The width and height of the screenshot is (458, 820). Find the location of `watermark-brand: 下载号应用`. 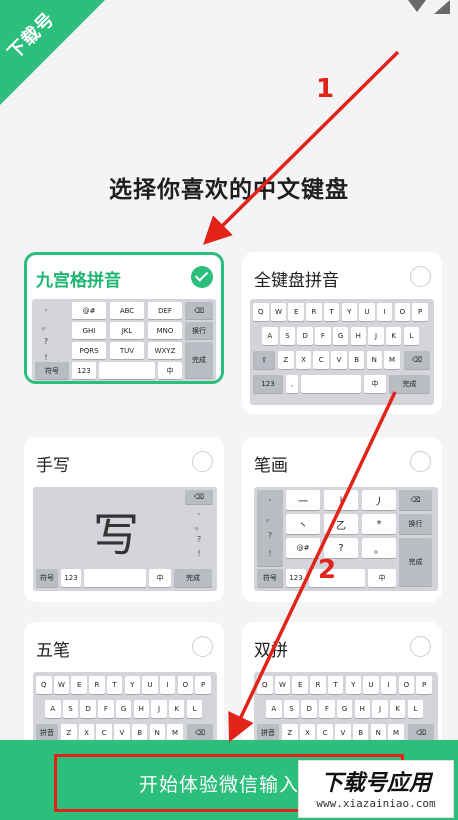

watermark-brand: 下载号应用 is located at coordinates (375, 783).